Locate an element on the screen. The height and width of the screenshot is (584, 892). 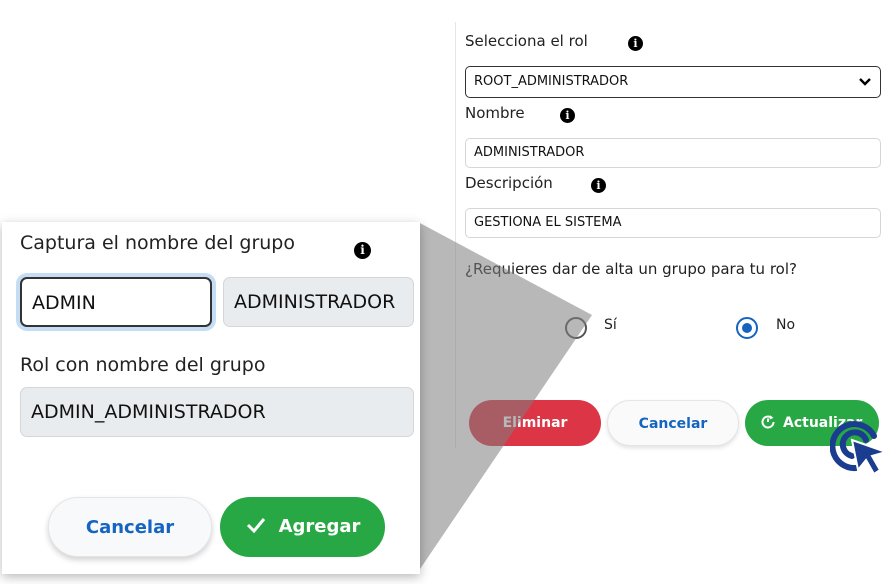
group-suffix-field: ADMINISTRADOR is located at coordinates (318, 302).